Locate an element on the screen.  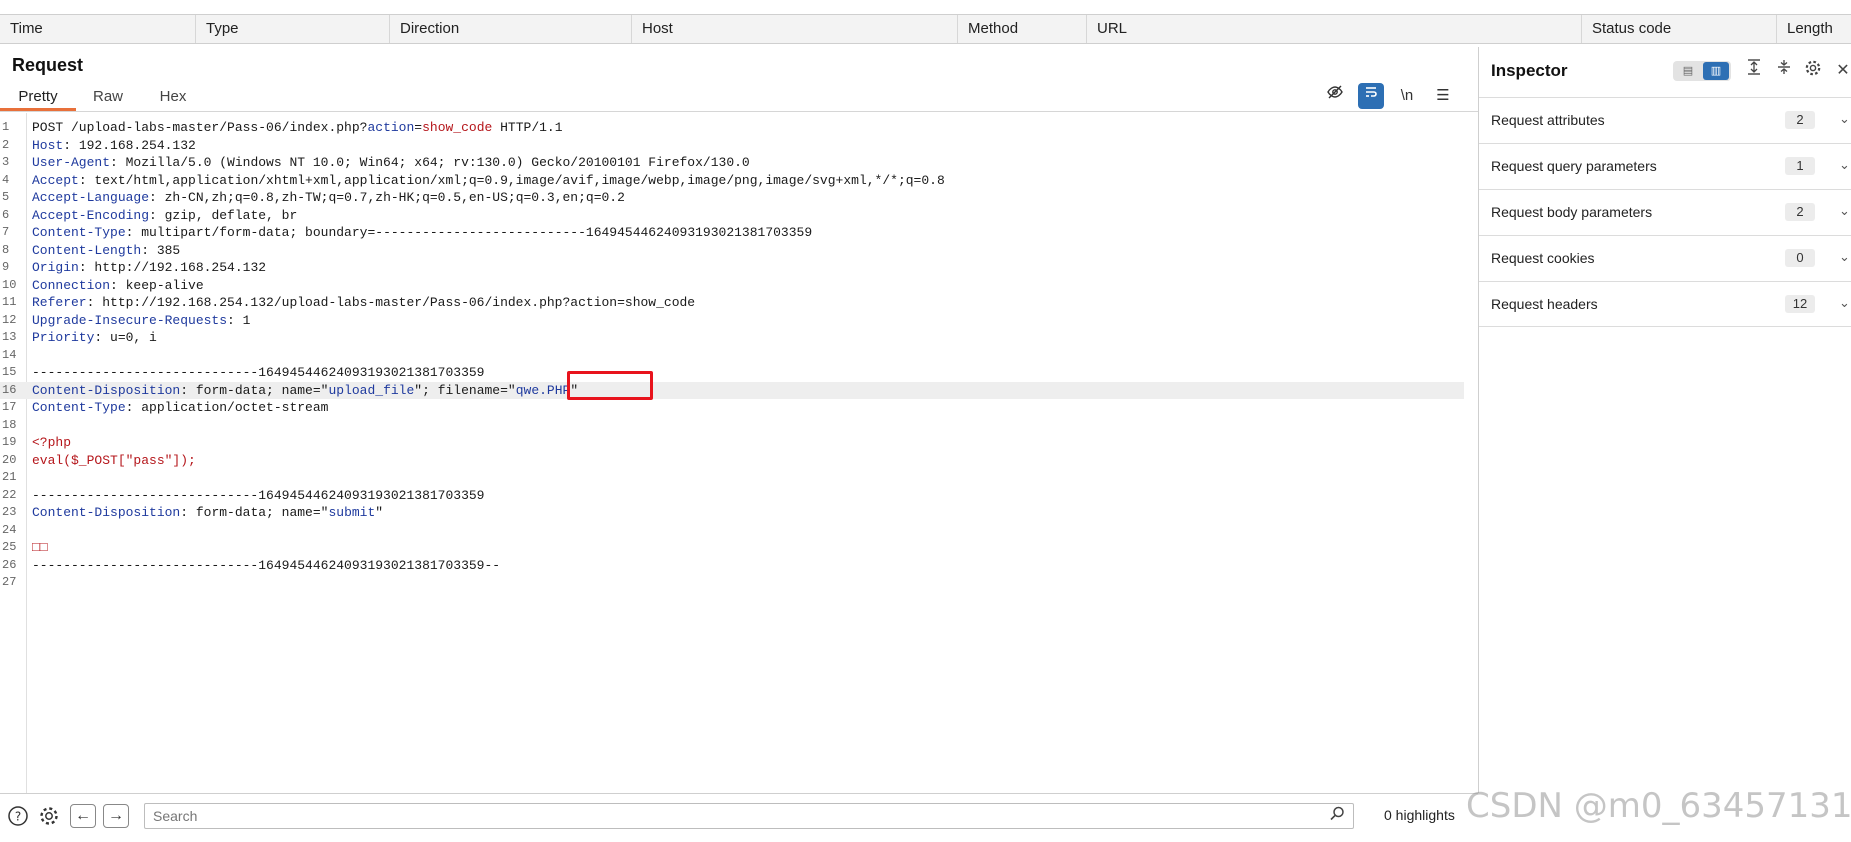
inspector-layout-toggle: ▤ ▥ is located at coordinates (1702, 71).